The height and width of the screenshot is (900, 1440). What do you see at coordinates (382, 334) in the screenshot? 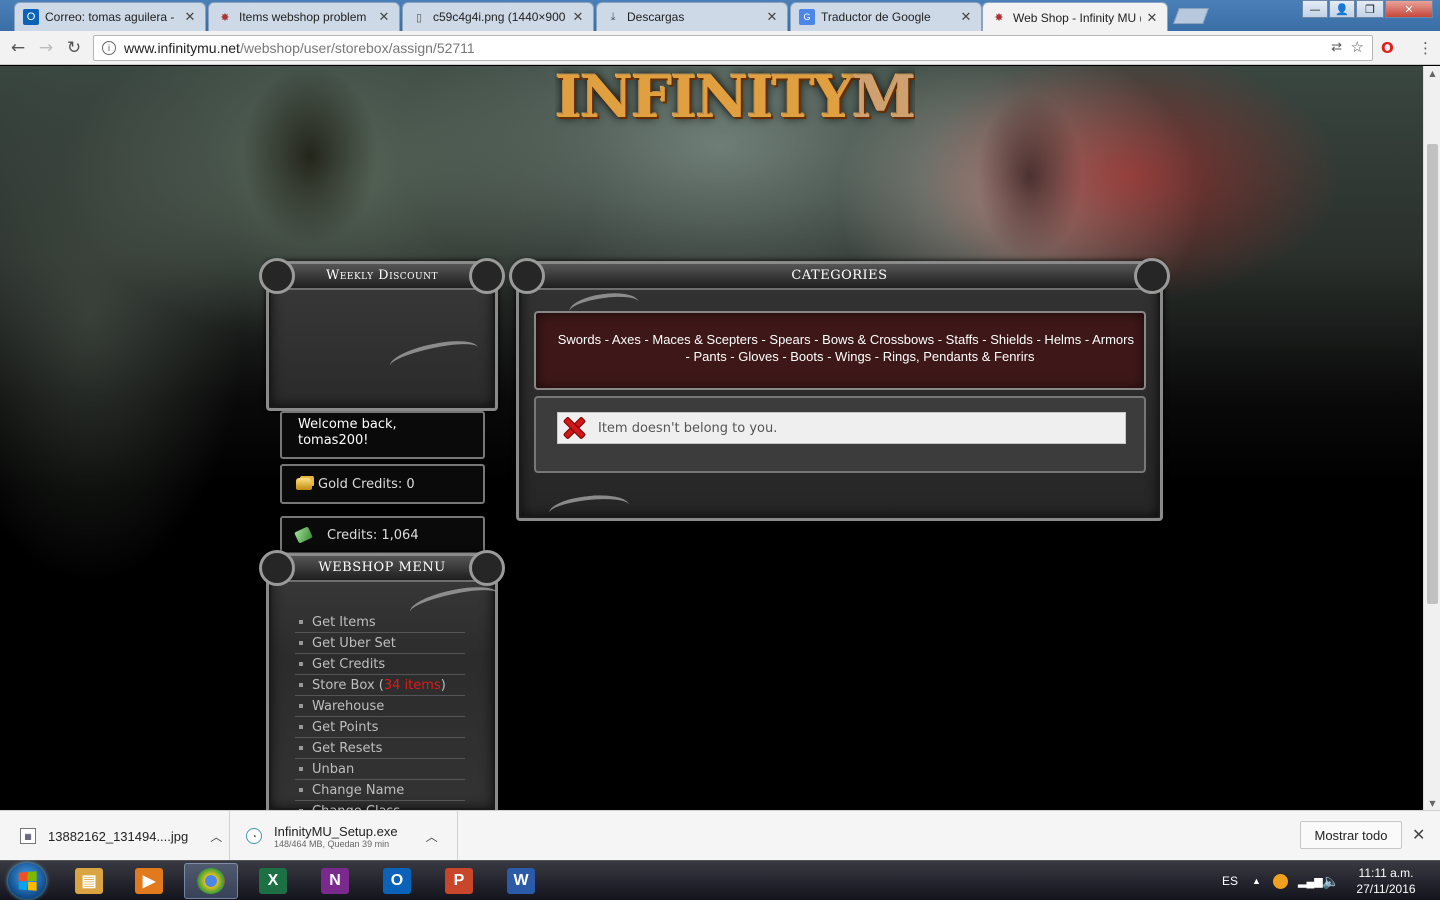
I see `weekly-discount-panel: Weekly Discount` at bounding box center [382, 334].